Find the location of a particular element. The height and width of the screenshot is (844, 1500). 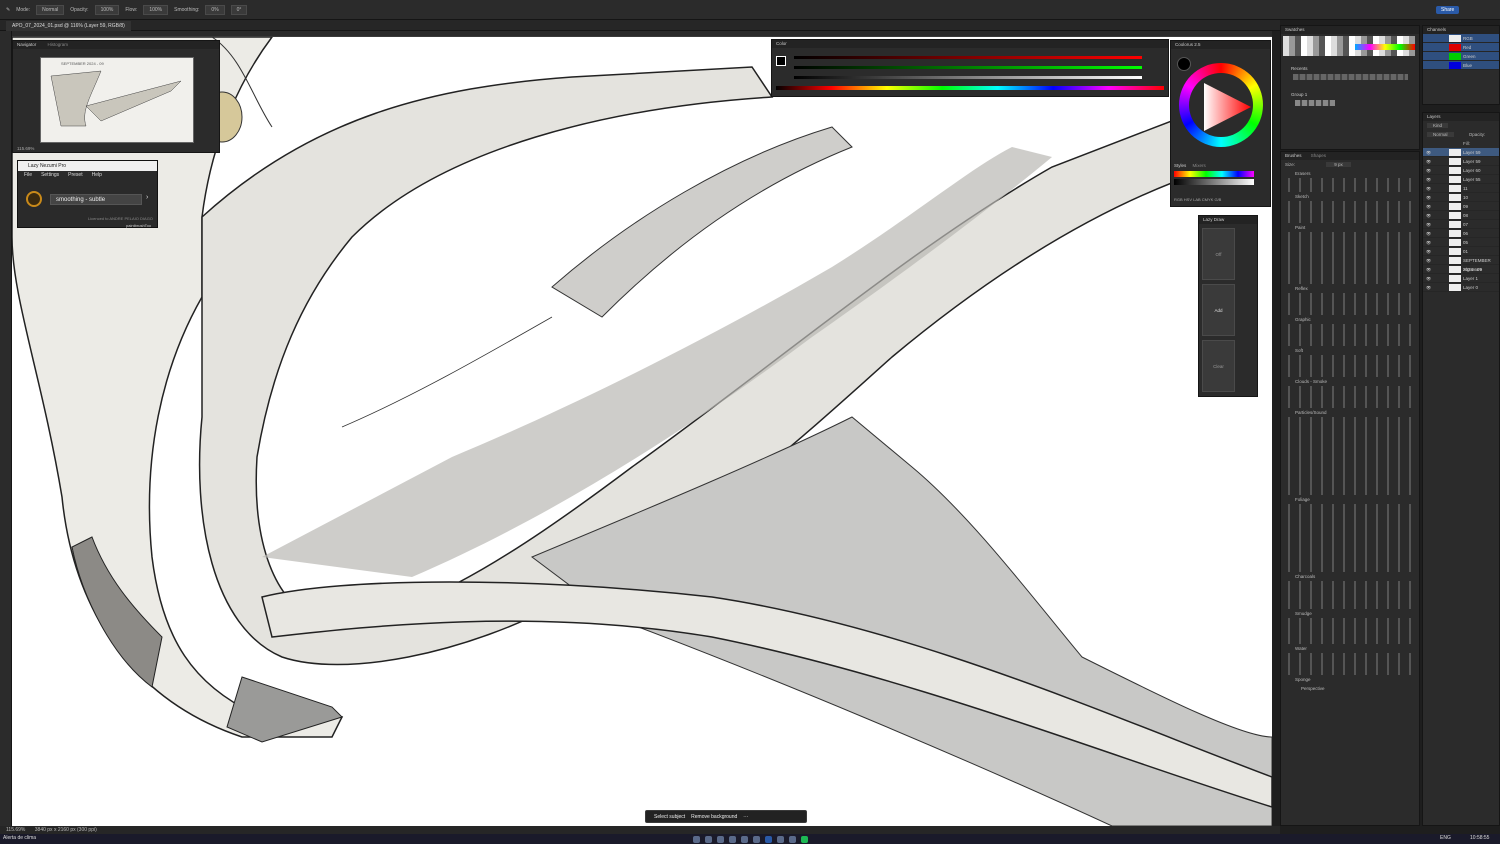

layer-row: 👁 08 is located at coordinates (1461, 215).